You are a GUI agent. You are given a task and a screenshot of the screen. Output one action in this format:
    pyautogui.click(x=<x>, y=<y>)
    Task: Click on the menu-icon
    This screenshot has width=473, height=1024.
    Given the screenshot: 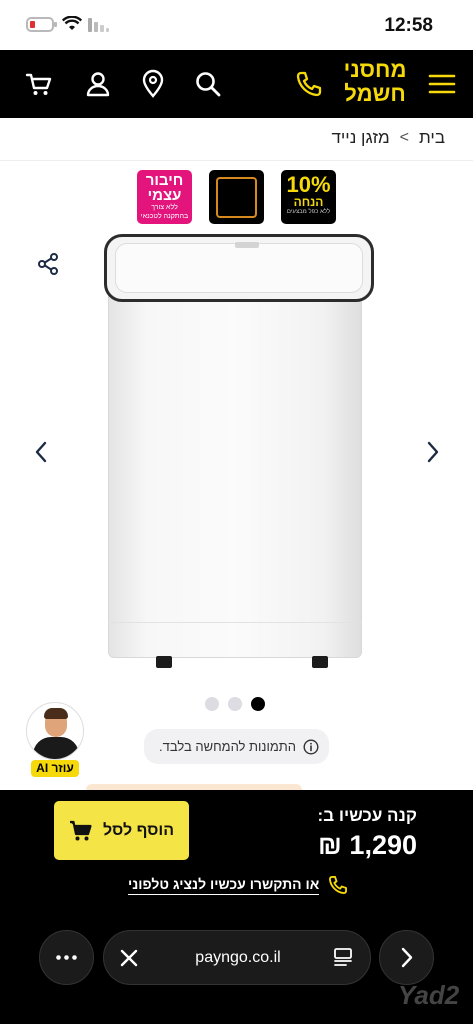 What is the action you would take?
    pyautogui.click(x=442, y=84)
    